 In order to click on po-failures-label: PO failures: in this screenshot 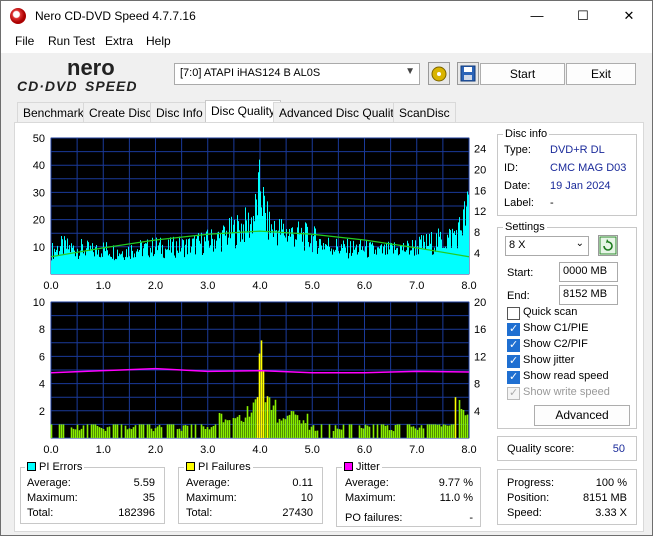, I will do `click(374, 518)`.